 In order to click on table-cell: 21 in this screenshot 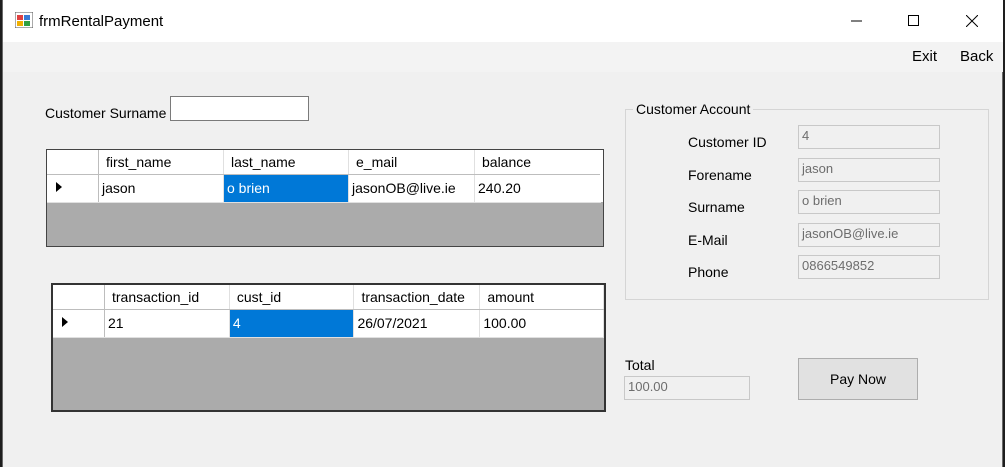, I will do `click(167, 323)`.